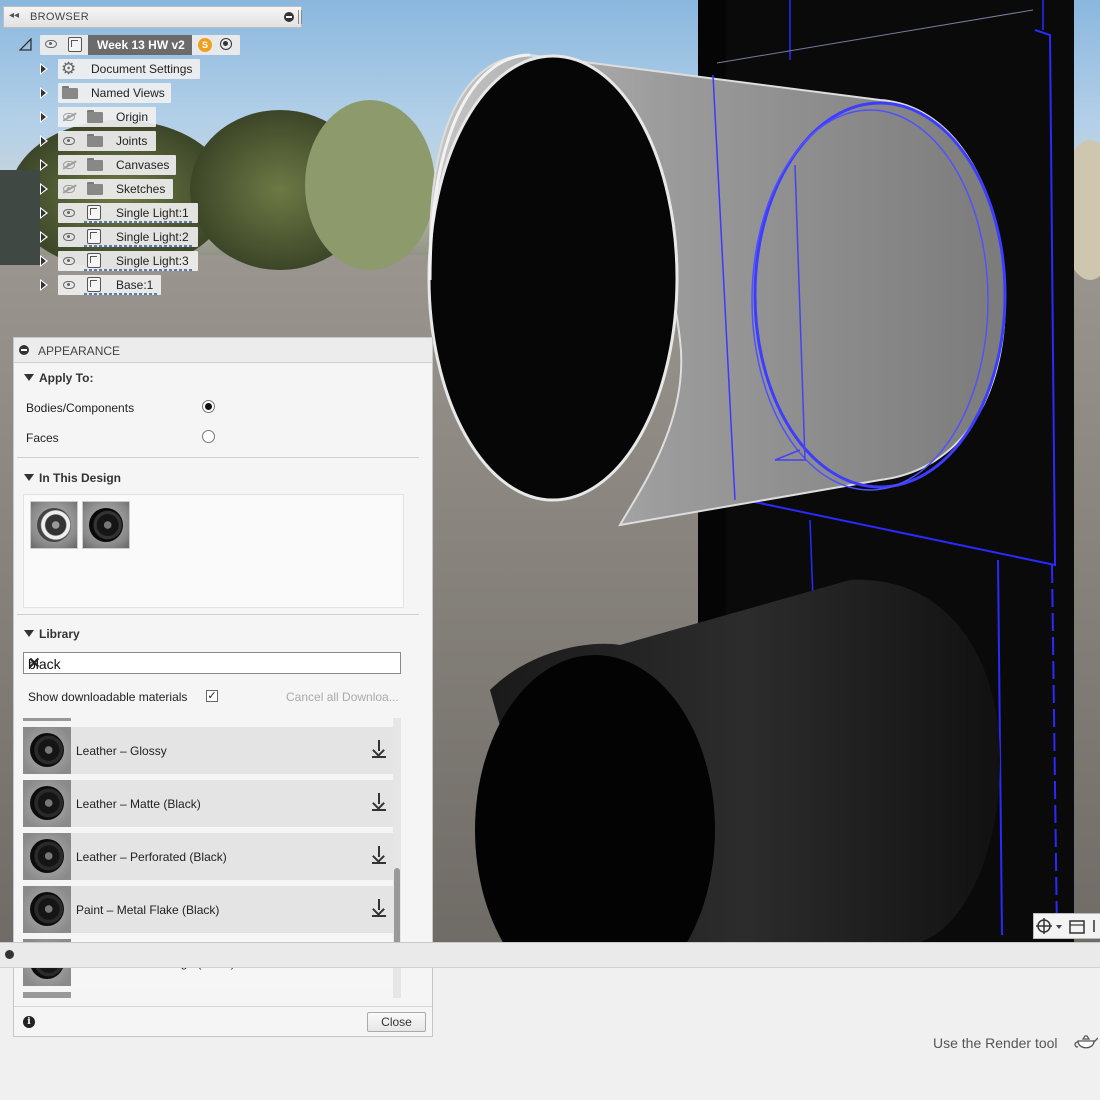 This screenshot has height=1100, width=1100. Describe the element at coordinates (142, 69) in the screenshot. I see `browser-node-label: Document Settings` at that location.